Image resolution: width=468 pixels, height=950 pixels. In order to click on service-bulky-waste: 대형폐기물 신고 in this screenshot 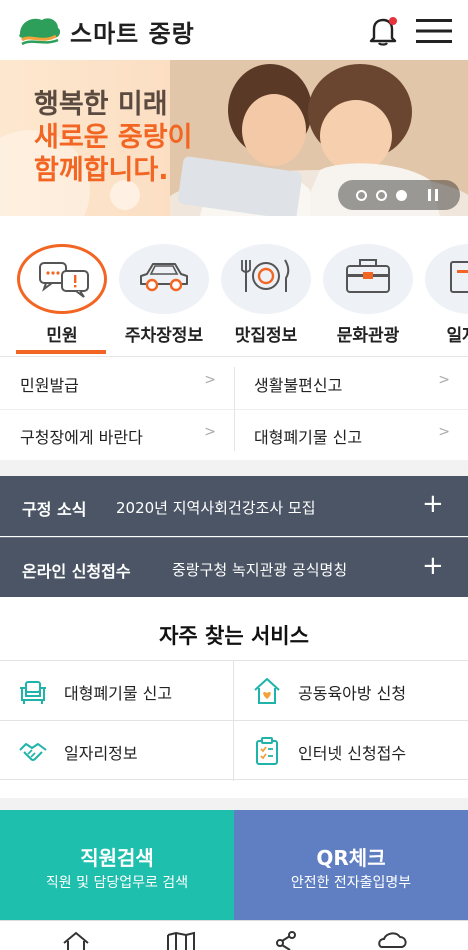, I will do `click(117, 691)`.